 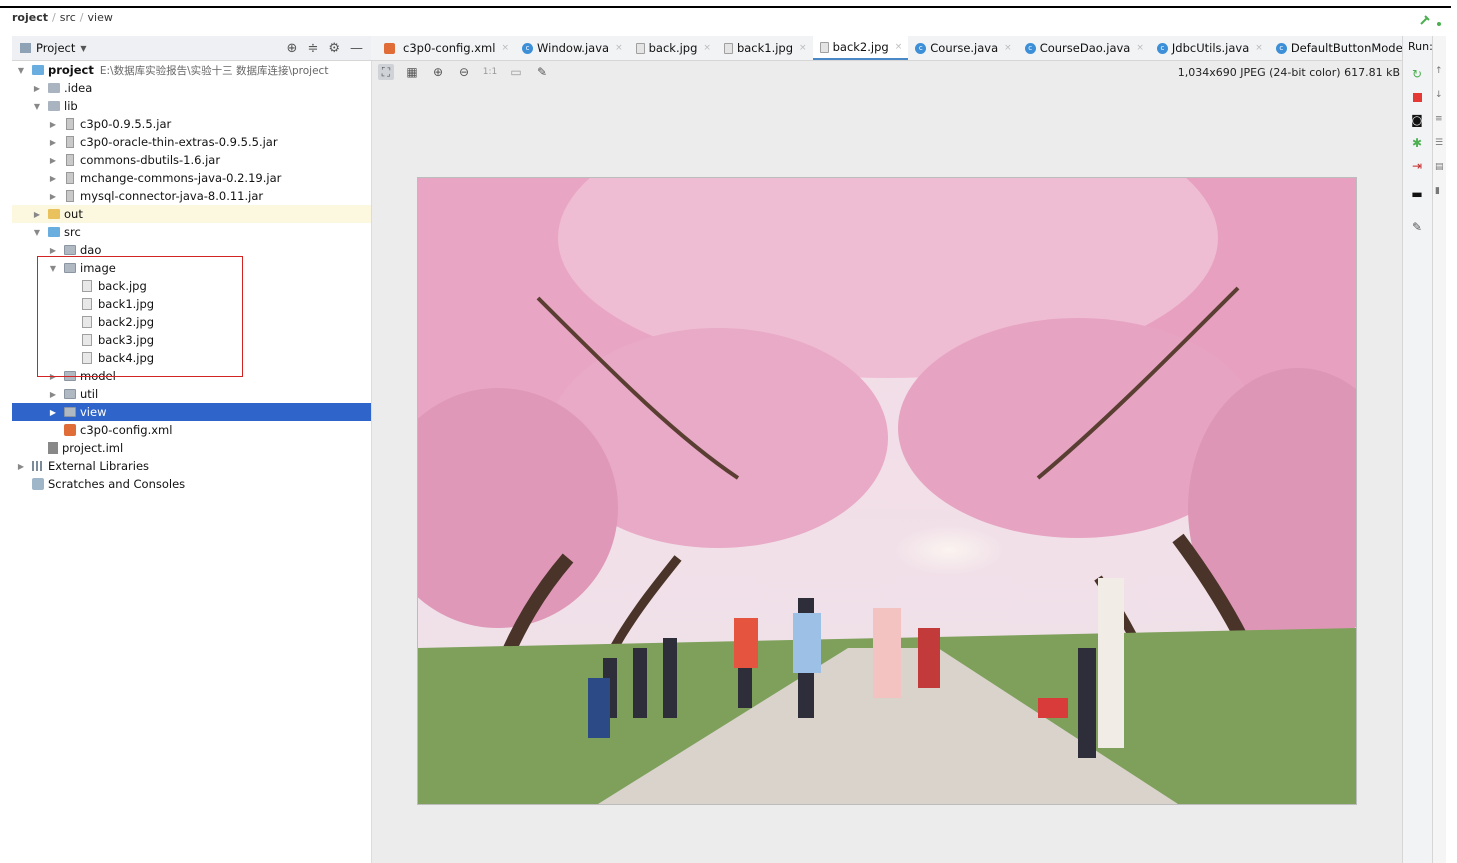 What do you see at coordinates (91, 250) in the screenshot?
I see `tree-item-label: dao` at bounding box center [91, 250].